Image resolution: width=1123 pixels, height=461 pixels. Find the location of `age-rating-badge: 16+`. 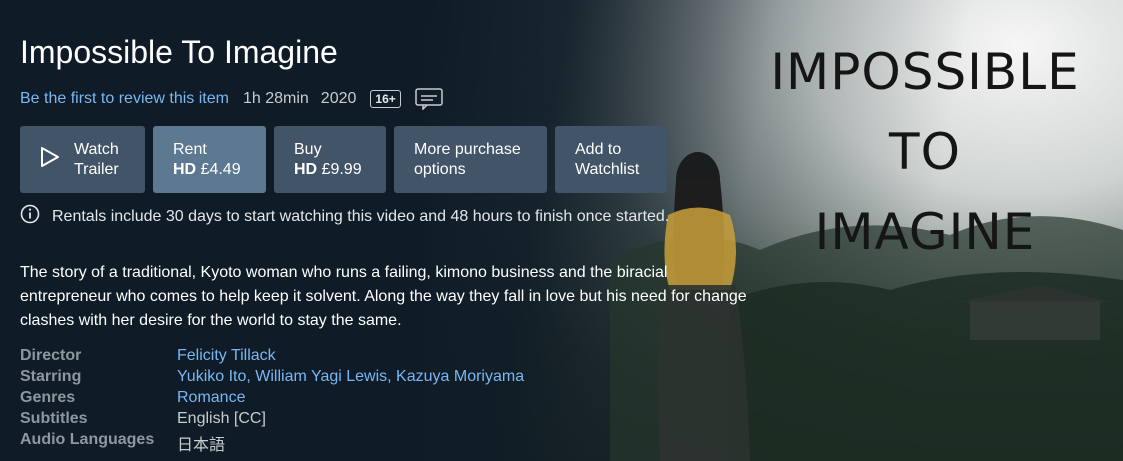

age-rating-badge: 16+ is located at coordinates (385, 99).